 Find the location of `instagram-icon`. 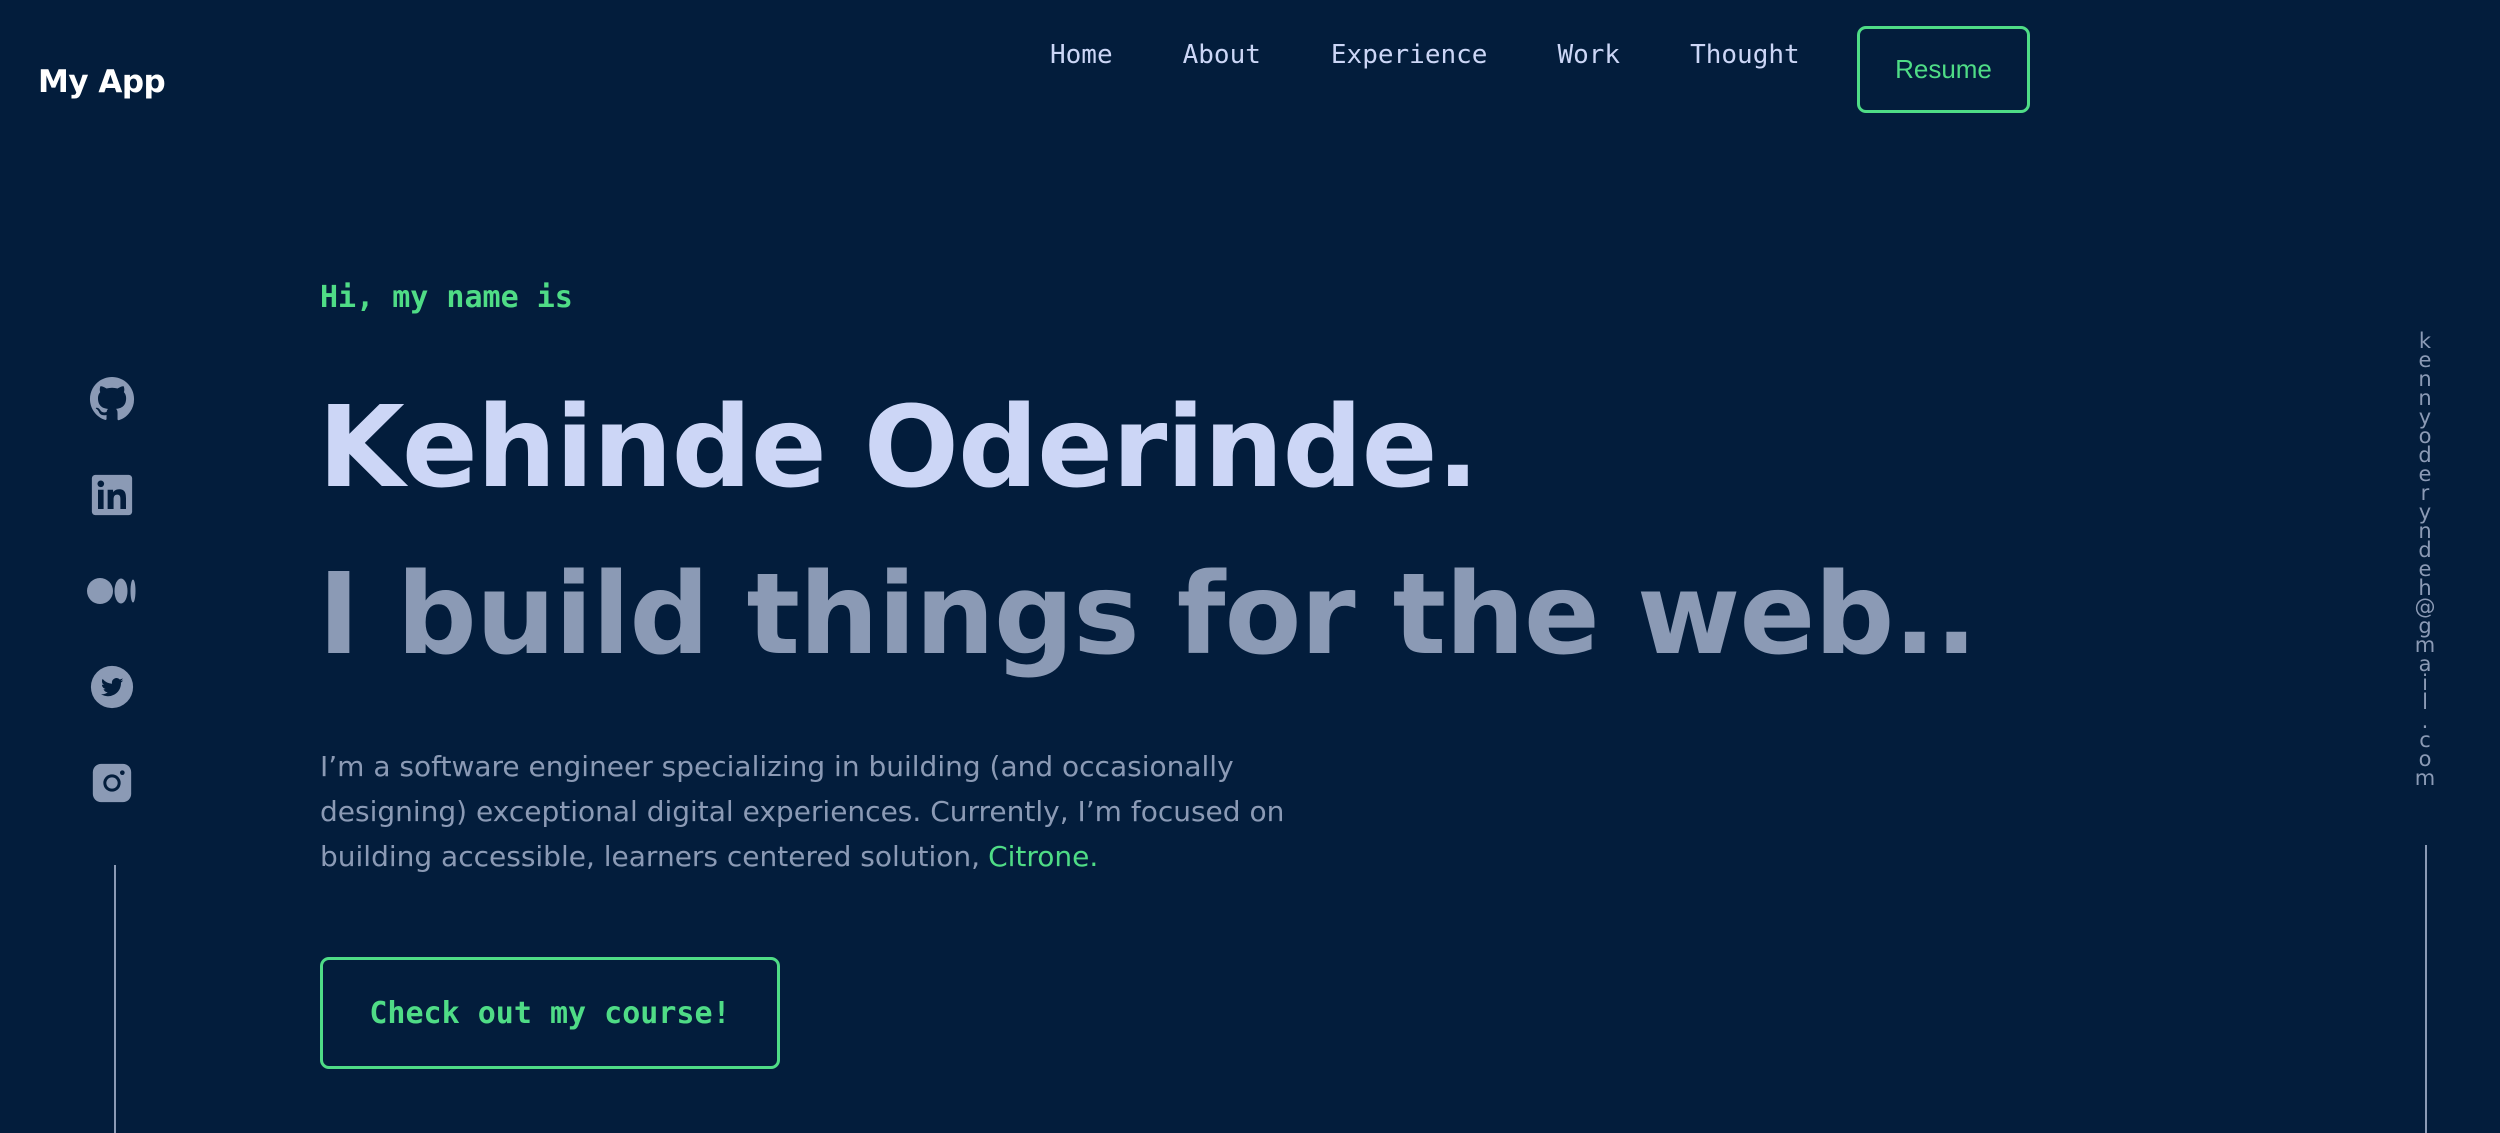

instagram-icon is located at coordinates (112, 783).